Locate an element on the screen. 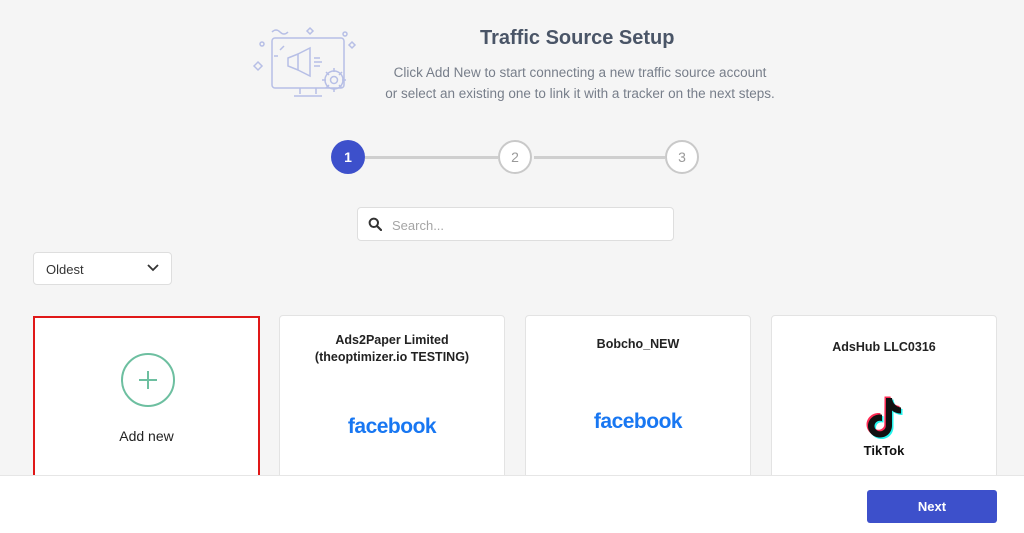  sort-select: Oldest is located at coordinates (102, 268).